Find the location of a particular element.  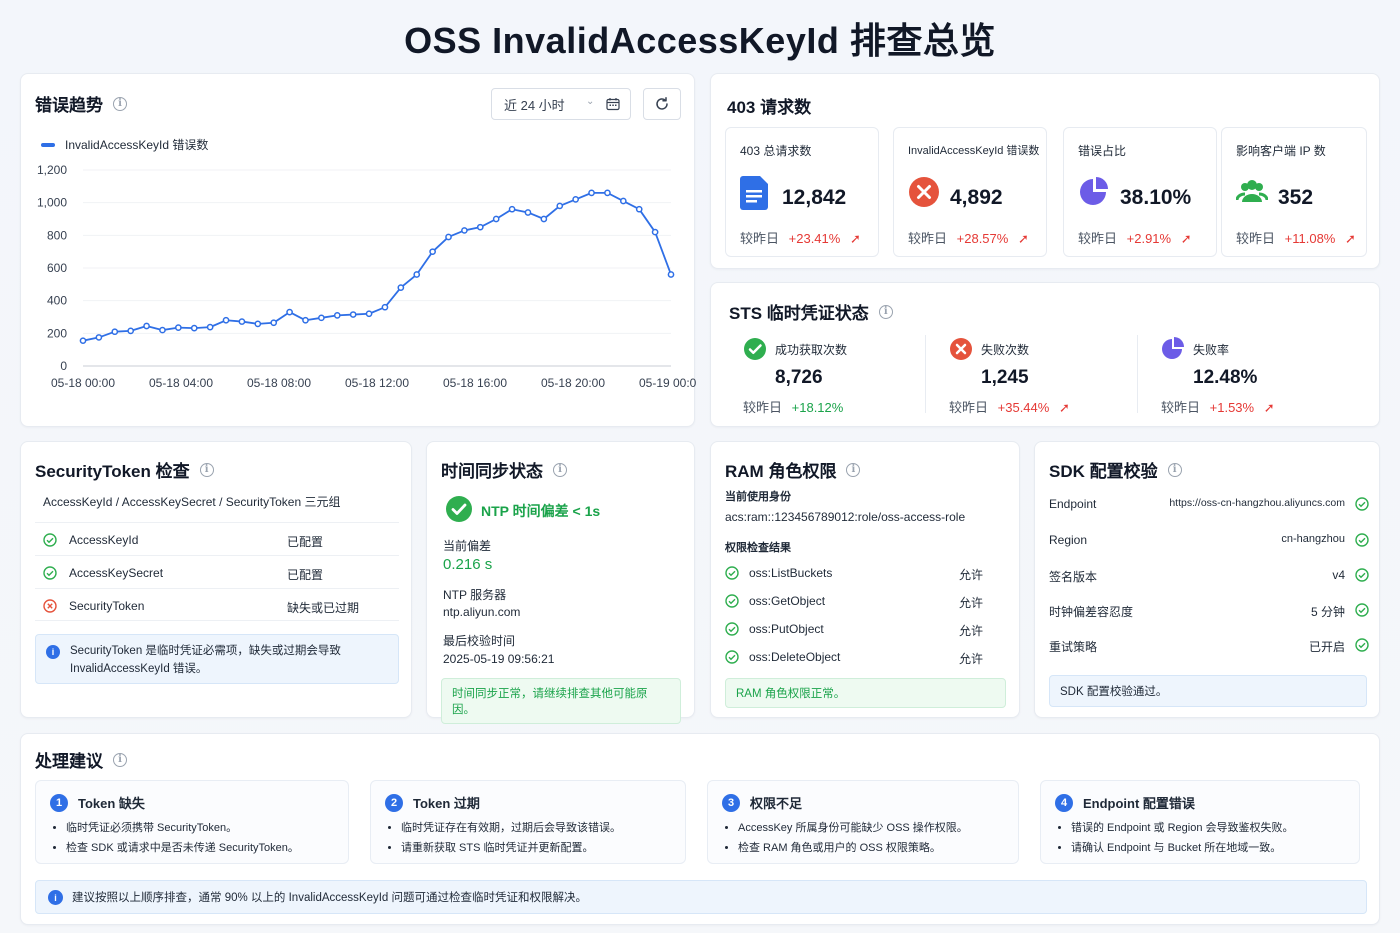

x-tick-label: 05-19 00:00 is located at coordinates (667, 383).